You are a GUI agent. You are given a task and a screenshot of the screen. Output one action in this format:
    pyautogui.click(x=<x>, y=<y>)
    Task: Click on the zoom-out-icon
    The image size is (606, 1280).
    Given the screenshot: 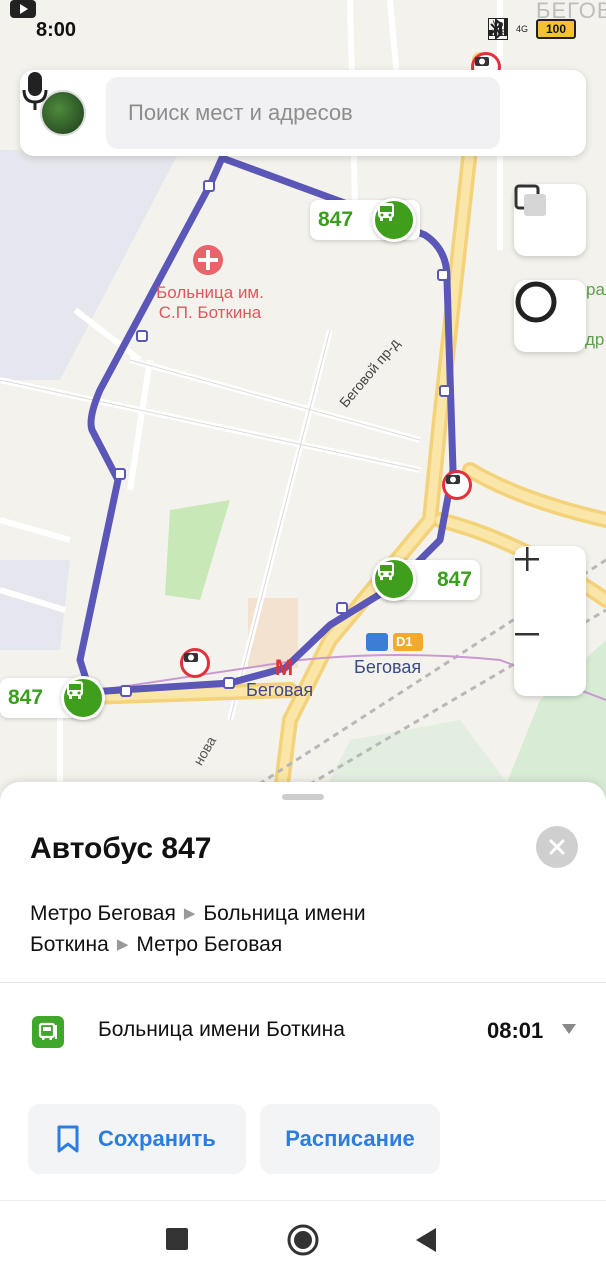 What is the action you would take?
    pyautogui.click(x=527, y=634)
    